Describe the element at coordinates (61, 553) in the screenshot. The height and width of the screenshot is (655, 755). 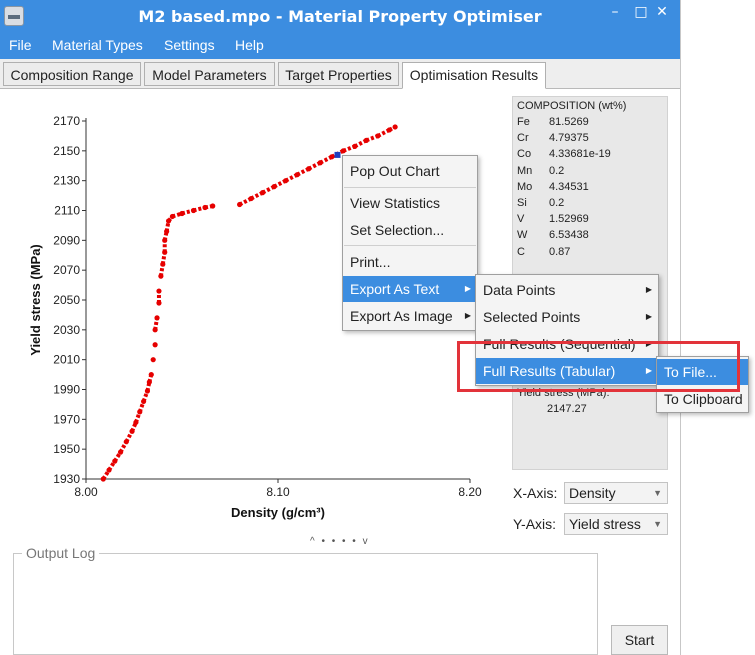
I see `output-log-label: Output Log` at that location.